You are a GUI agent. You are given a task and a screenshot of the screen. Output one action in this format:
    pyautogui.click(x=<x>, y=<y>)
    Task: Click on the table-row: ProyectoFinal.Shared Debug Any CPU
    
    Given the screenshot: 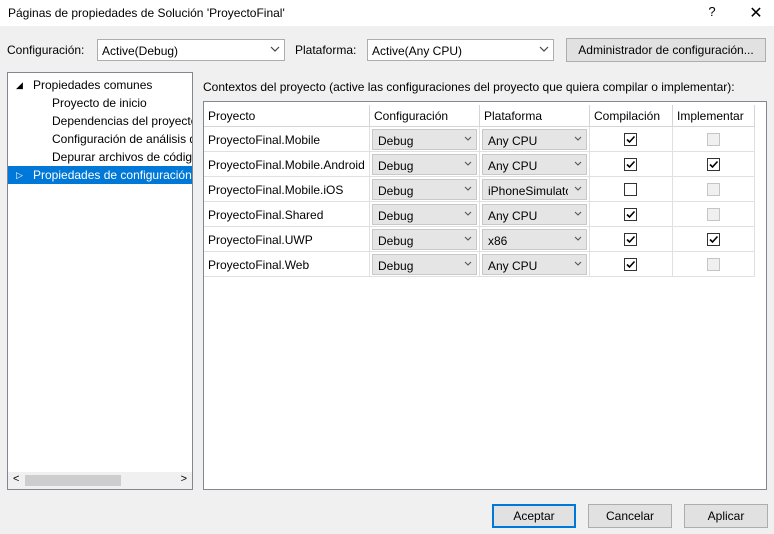 What is the action you would take?
    pyautogui.click(x=484, y=214)
    